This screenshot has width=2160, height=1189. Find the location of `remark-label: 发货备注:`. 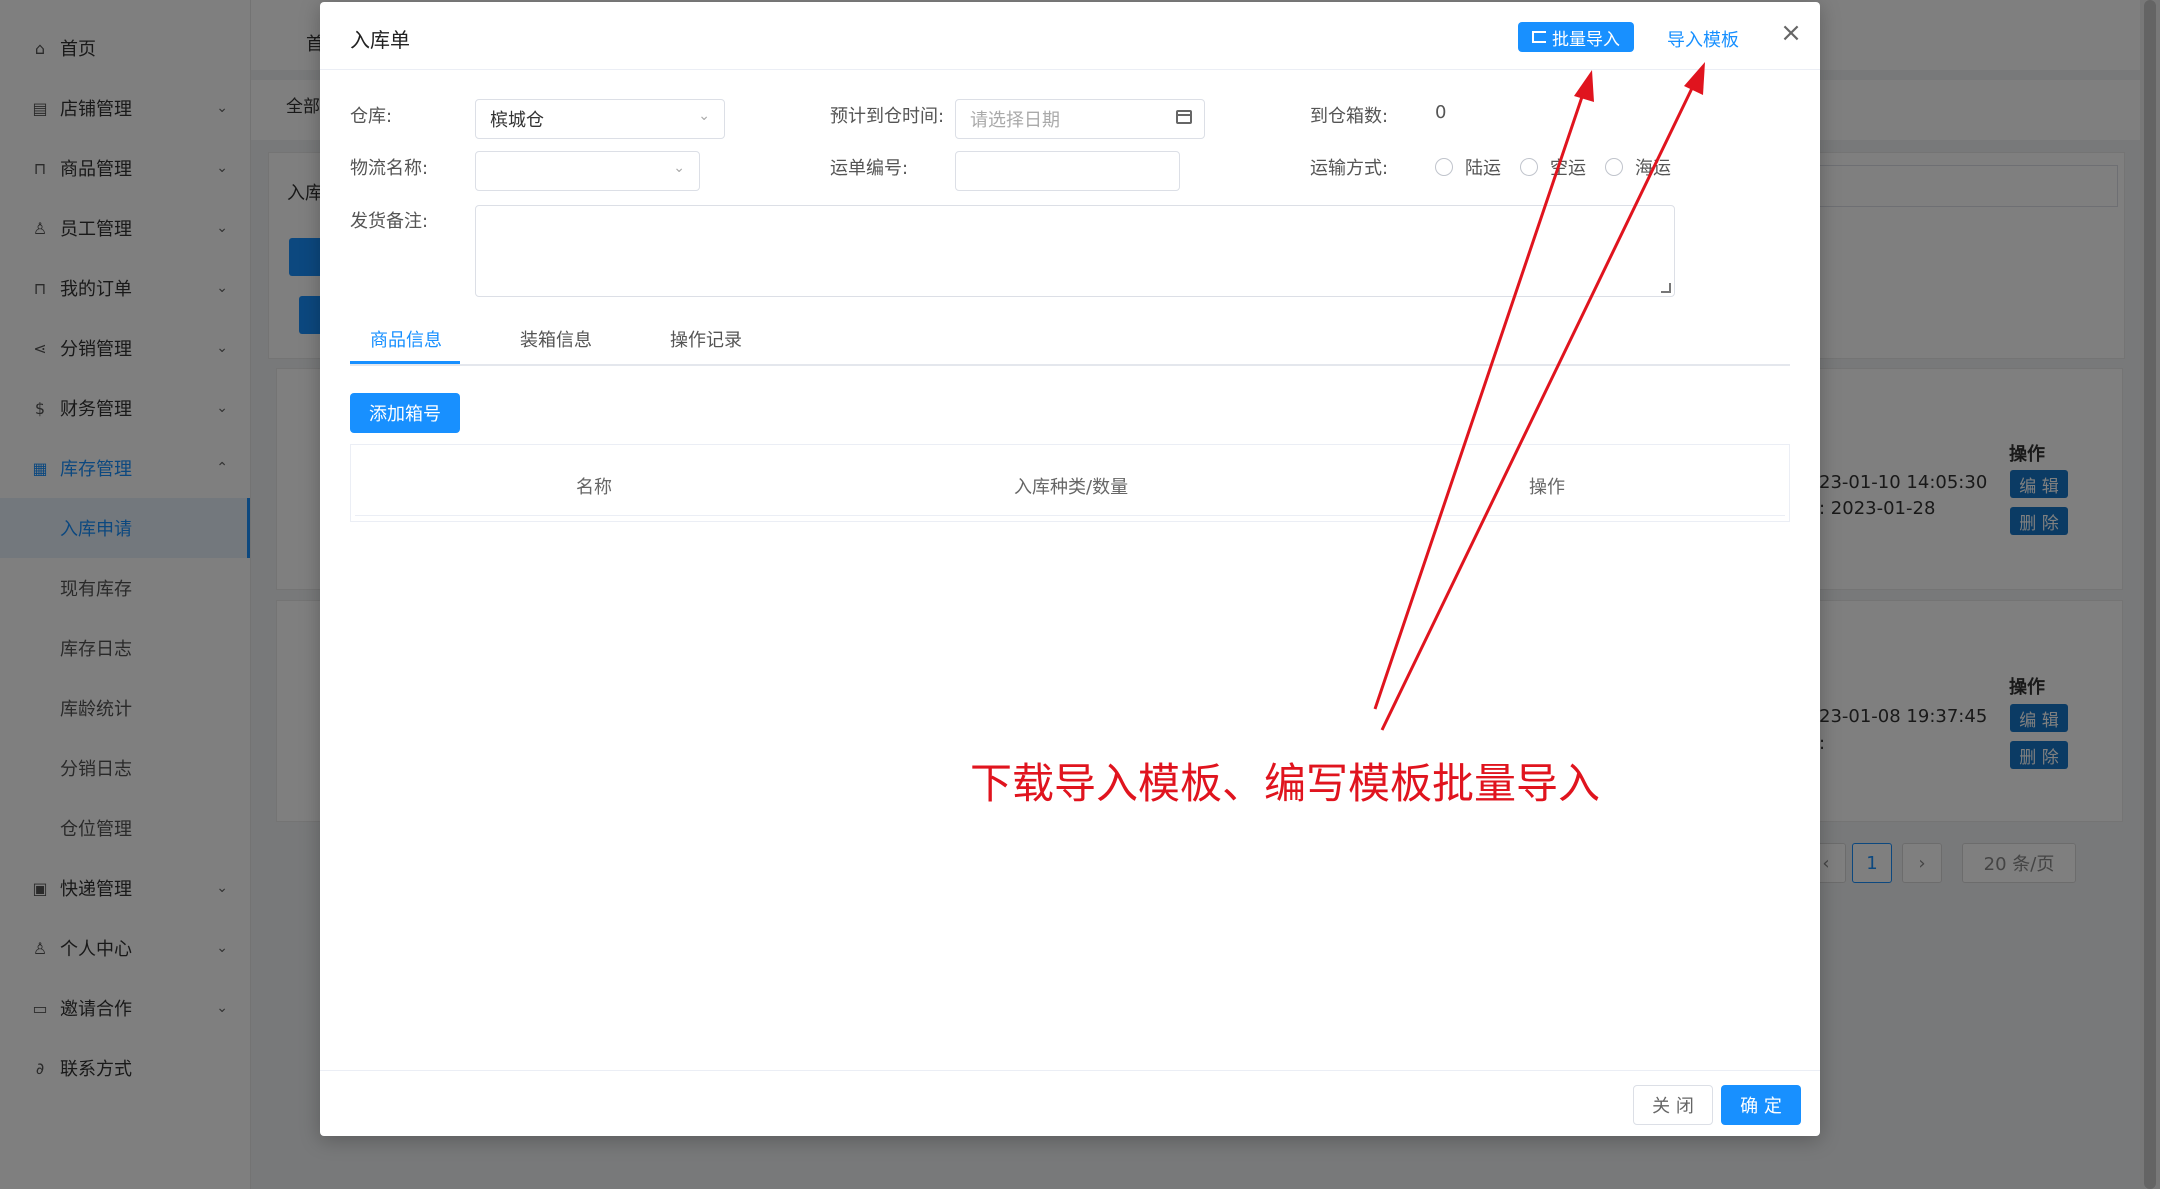

remark-label: 发货备注: is located at coordinates (389, 221).